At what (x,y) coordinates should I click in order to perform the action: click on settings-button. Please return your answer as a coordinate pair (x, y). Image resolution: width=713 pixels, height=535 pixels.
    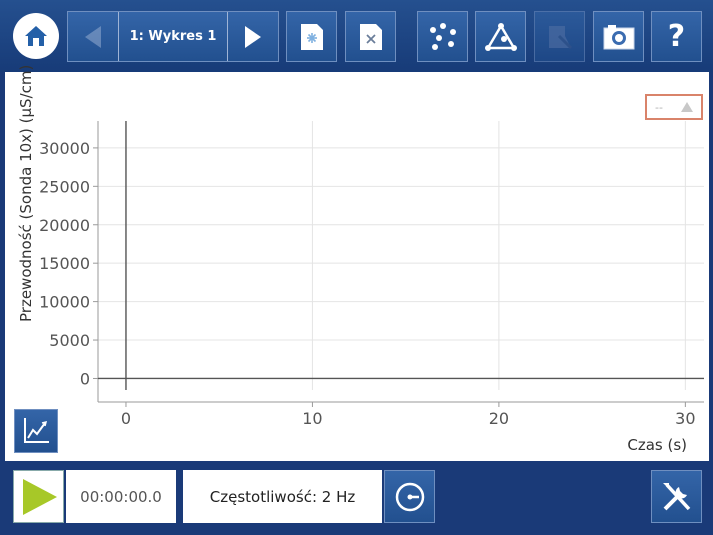
    Looking at the image, I should click on (676, 496).